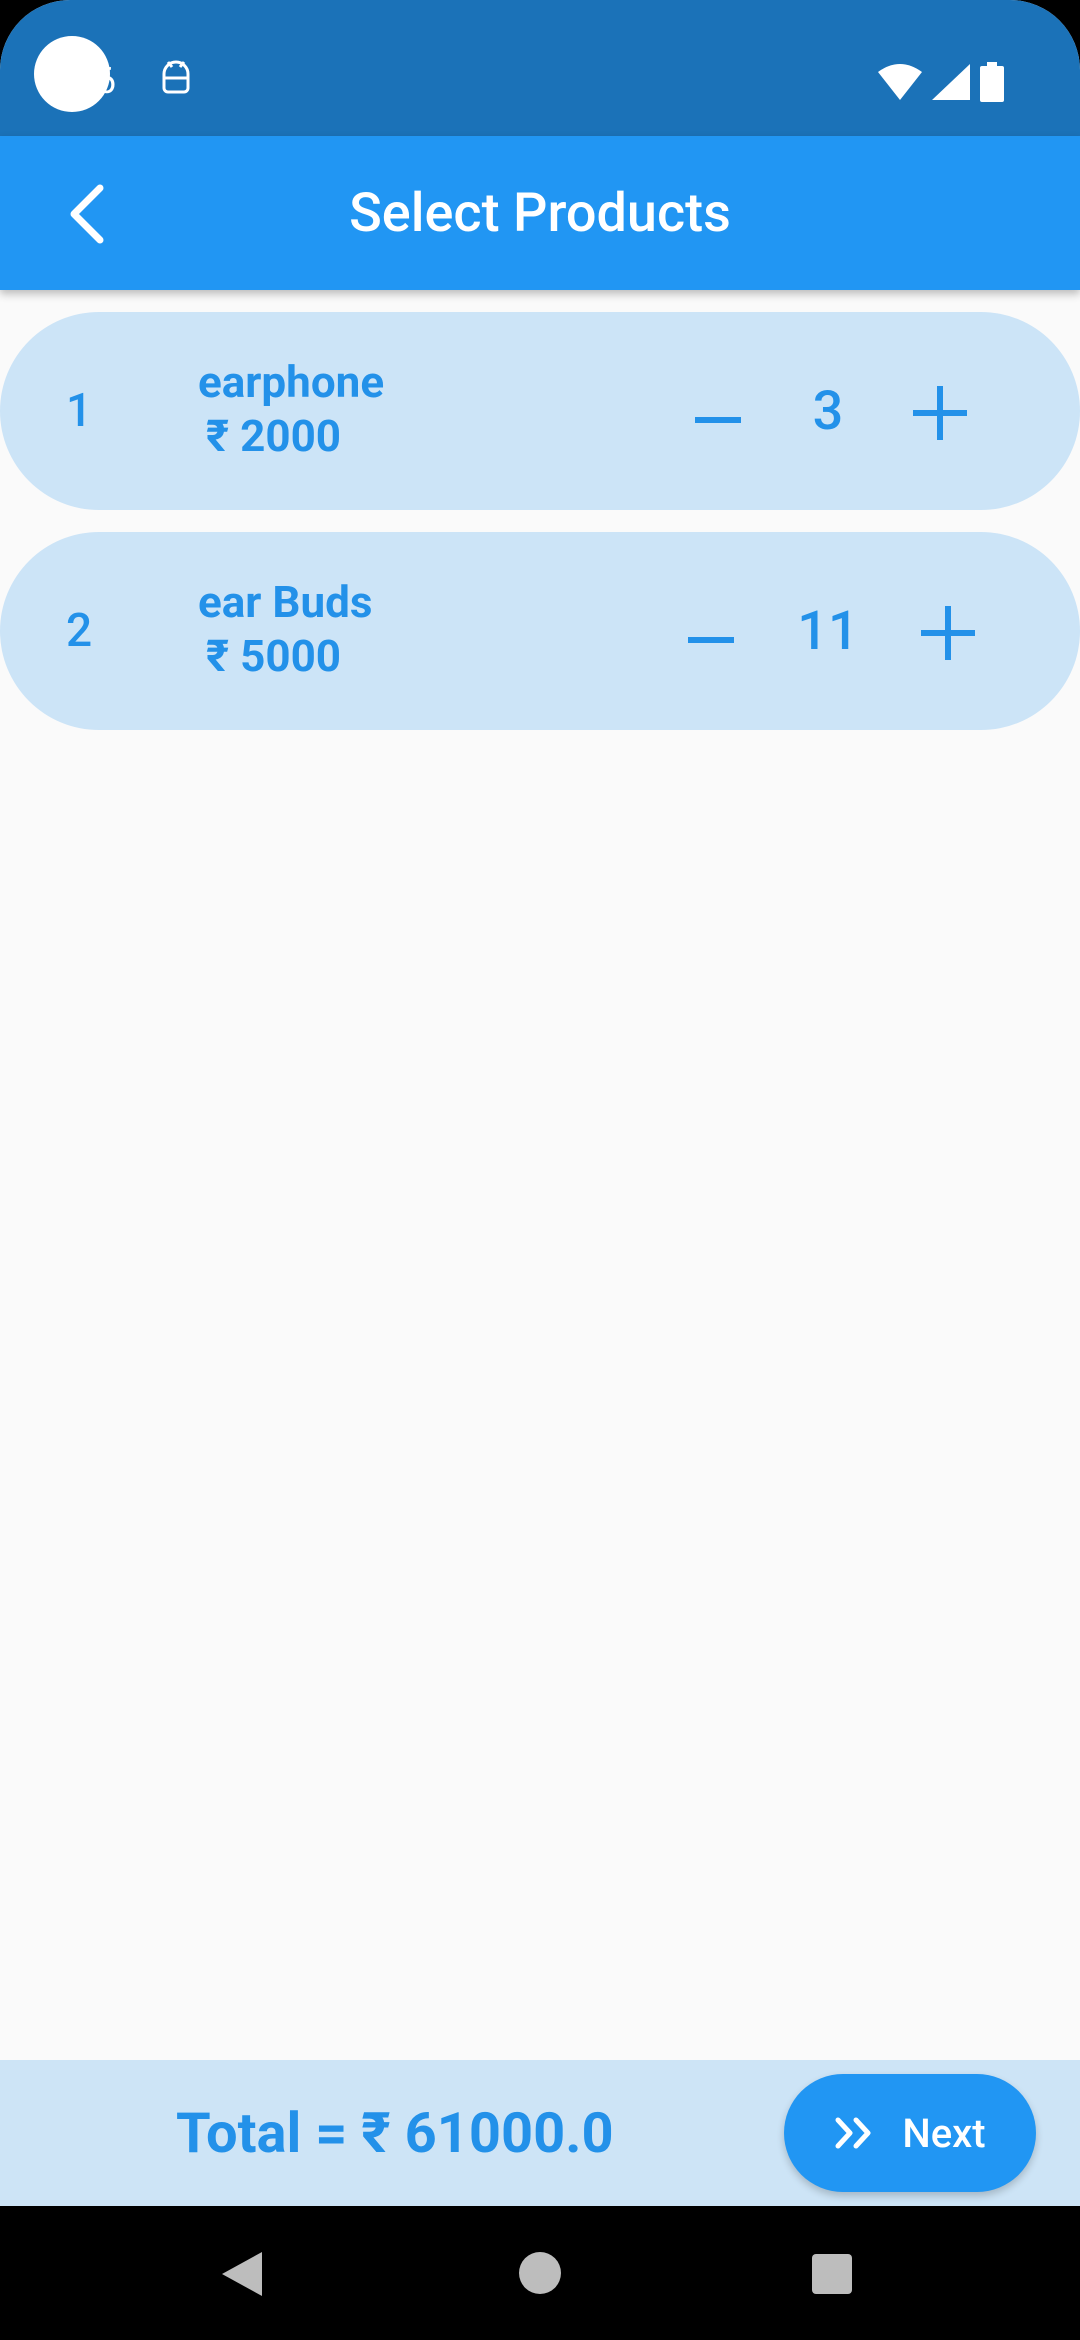  Describe the element at coordinates (176, 77) in the screenshot. I see `notification-icon` at that location.